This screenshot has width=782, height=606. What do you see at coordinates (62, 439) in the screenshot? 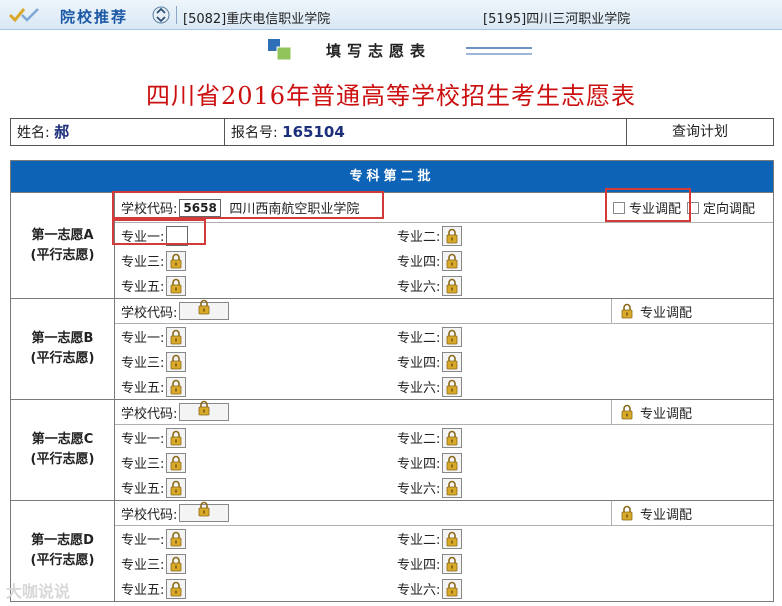
I see `choice-title: 第一志愿C` at bounding box center [62, 439].